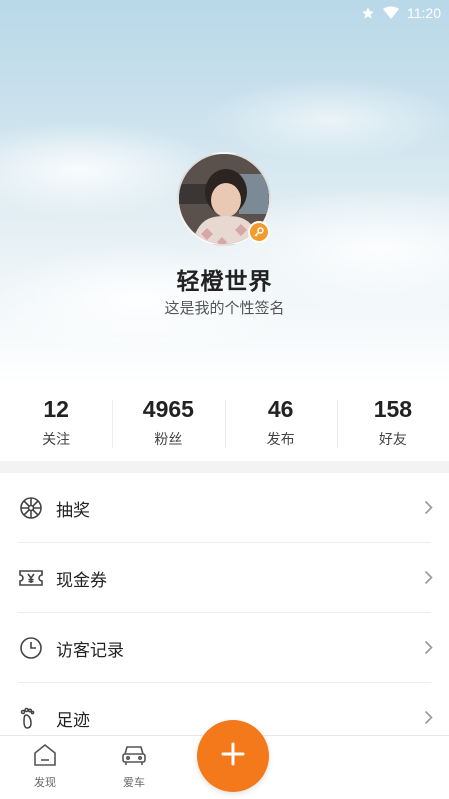 The image size is (449, 799). Describe the element at coordinates (73, 720) in the screenshot. I see `menu-label: 足迹` at that location.